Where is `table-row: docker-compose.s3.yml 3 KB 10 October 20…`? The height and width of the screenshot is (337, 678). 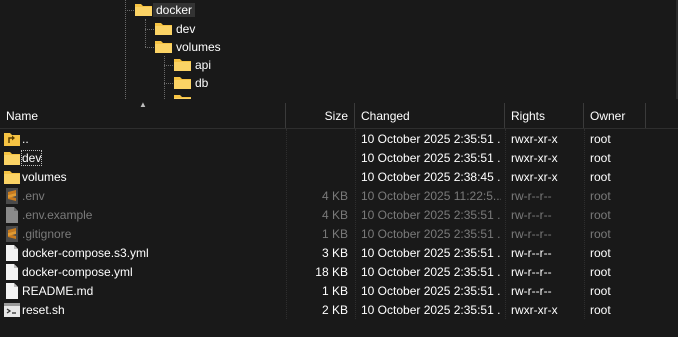 table-row: docker-compose.s3.yml 3 KB 10 October 20… is located at coordinates (339, 252).